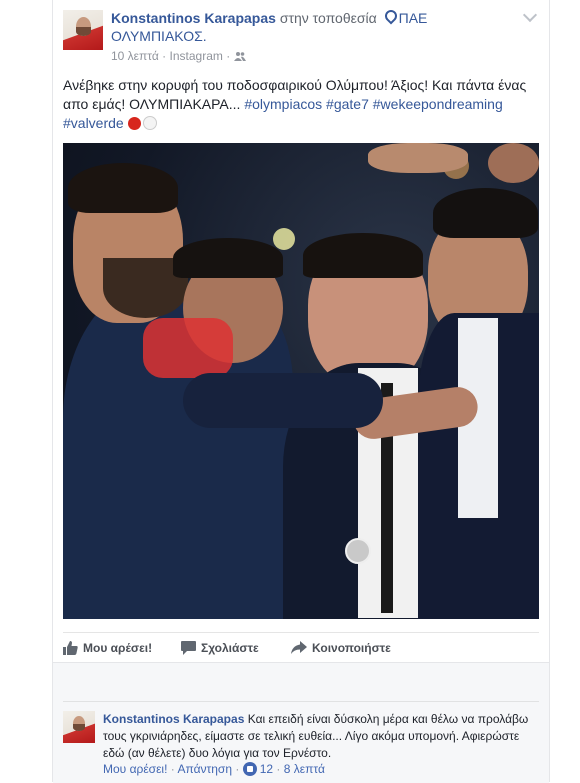  I want to click on reaction-count: 12, so click(266, 769).